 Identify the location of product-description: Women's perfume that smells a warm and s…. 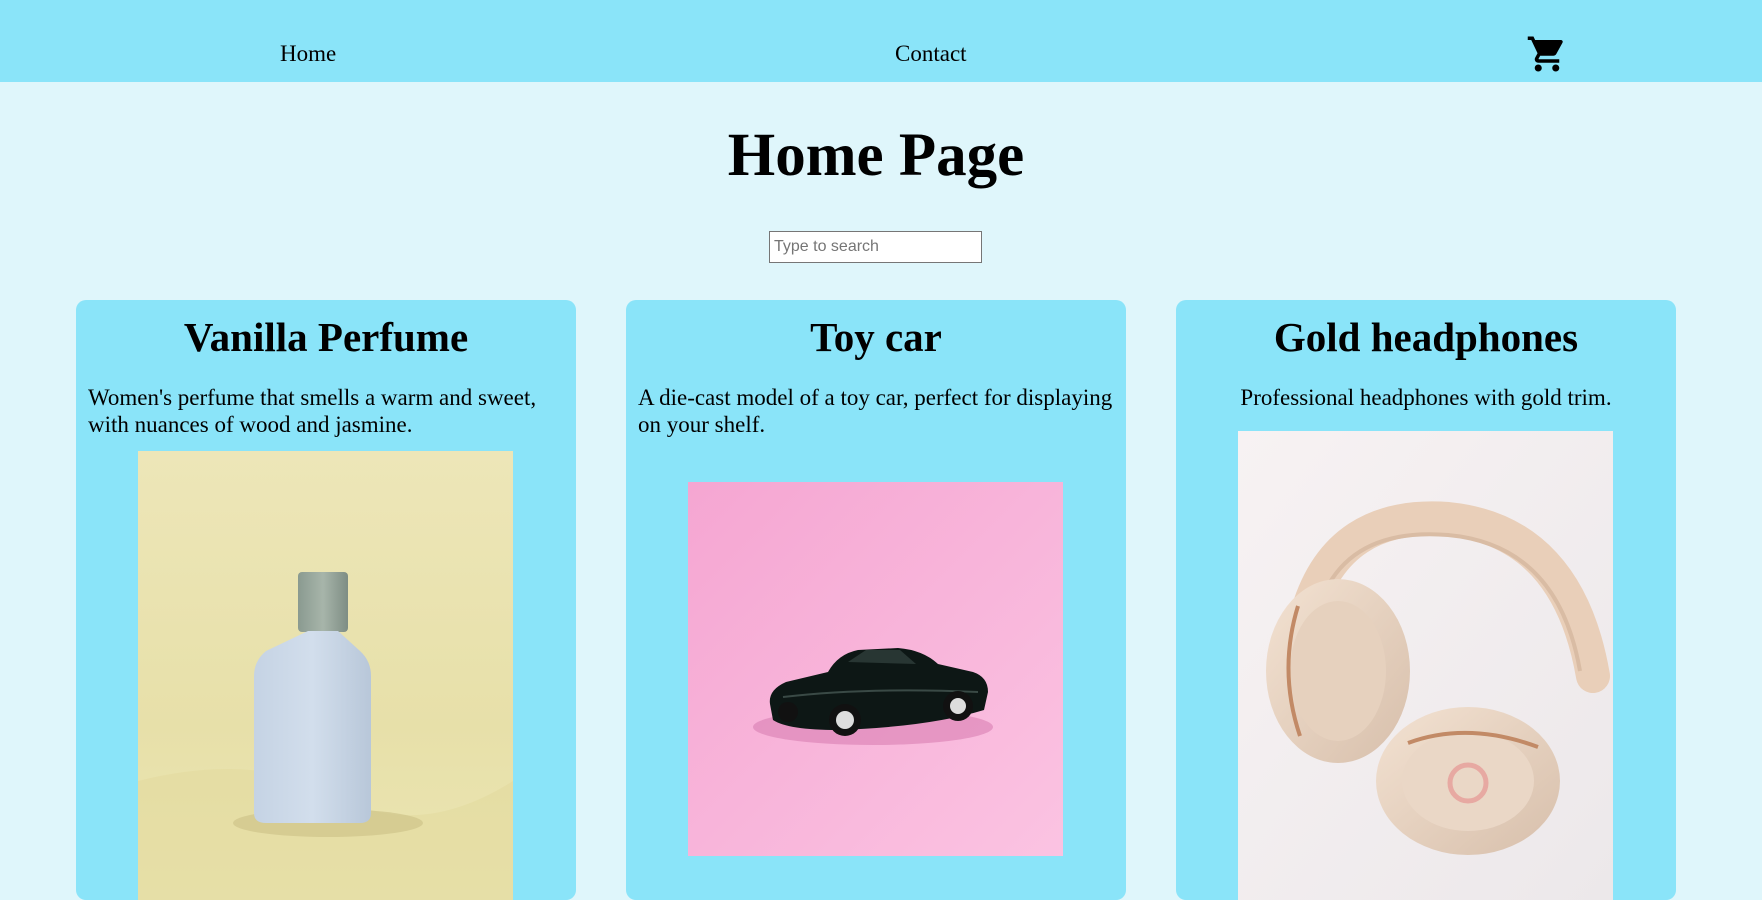
(312, 411).